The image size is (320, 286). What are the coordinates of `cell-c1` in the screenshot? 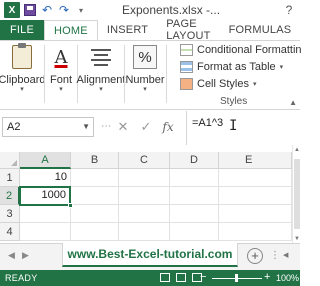 It's located at (144, 178).